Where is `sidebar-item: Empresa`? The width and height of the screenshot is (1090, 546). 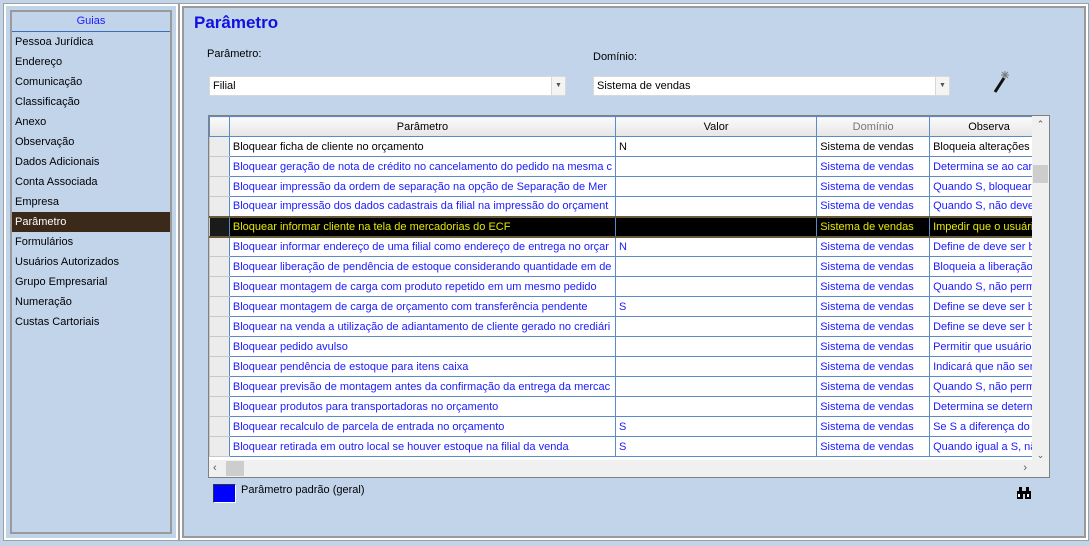
sidebar-item: Empresa is located at coordinates (91, 202).